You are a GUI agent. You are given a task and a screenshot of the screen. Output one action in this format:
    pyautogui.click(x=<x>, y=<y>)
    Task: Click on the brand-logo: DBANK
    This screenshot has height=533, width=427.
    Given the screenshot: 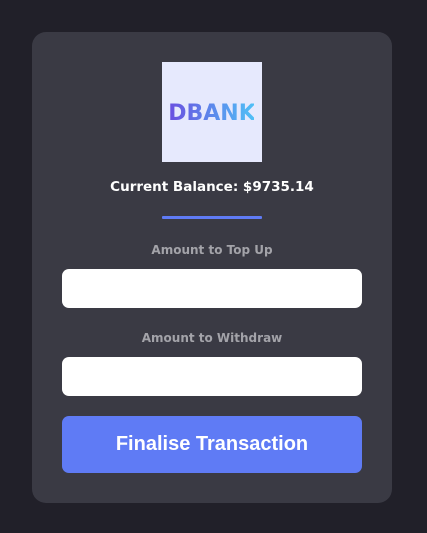 What is the action you would take?
    pyautogui.click(x=212, y=112)
    